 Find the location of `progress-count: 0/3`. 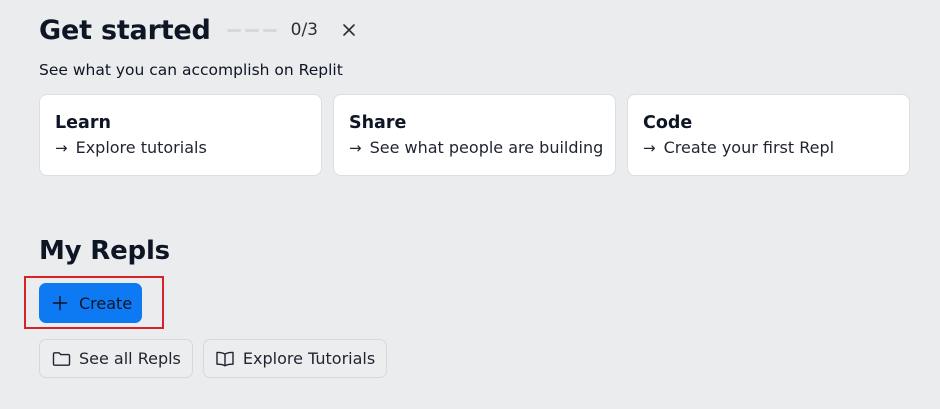

progress-count: 0/3 is located at coordinates (304, 30).